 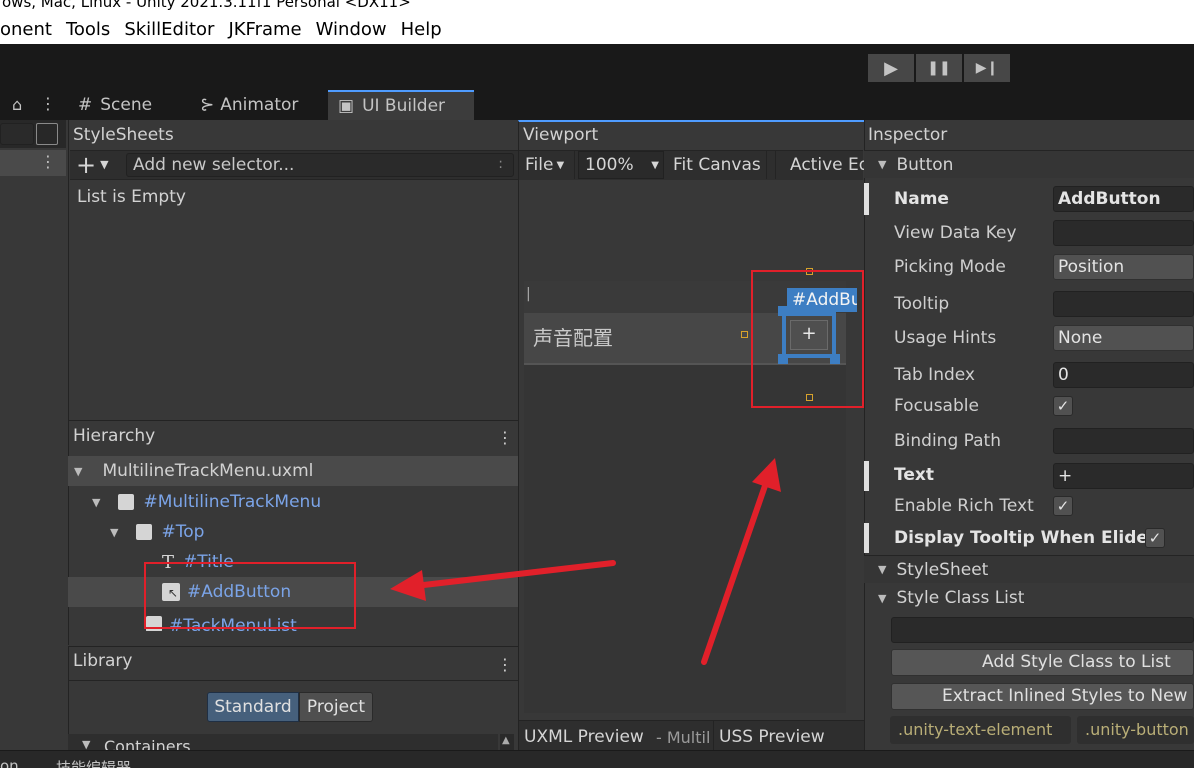 I want to click on tab-index-field: 0, so click(x=1123, y=375).